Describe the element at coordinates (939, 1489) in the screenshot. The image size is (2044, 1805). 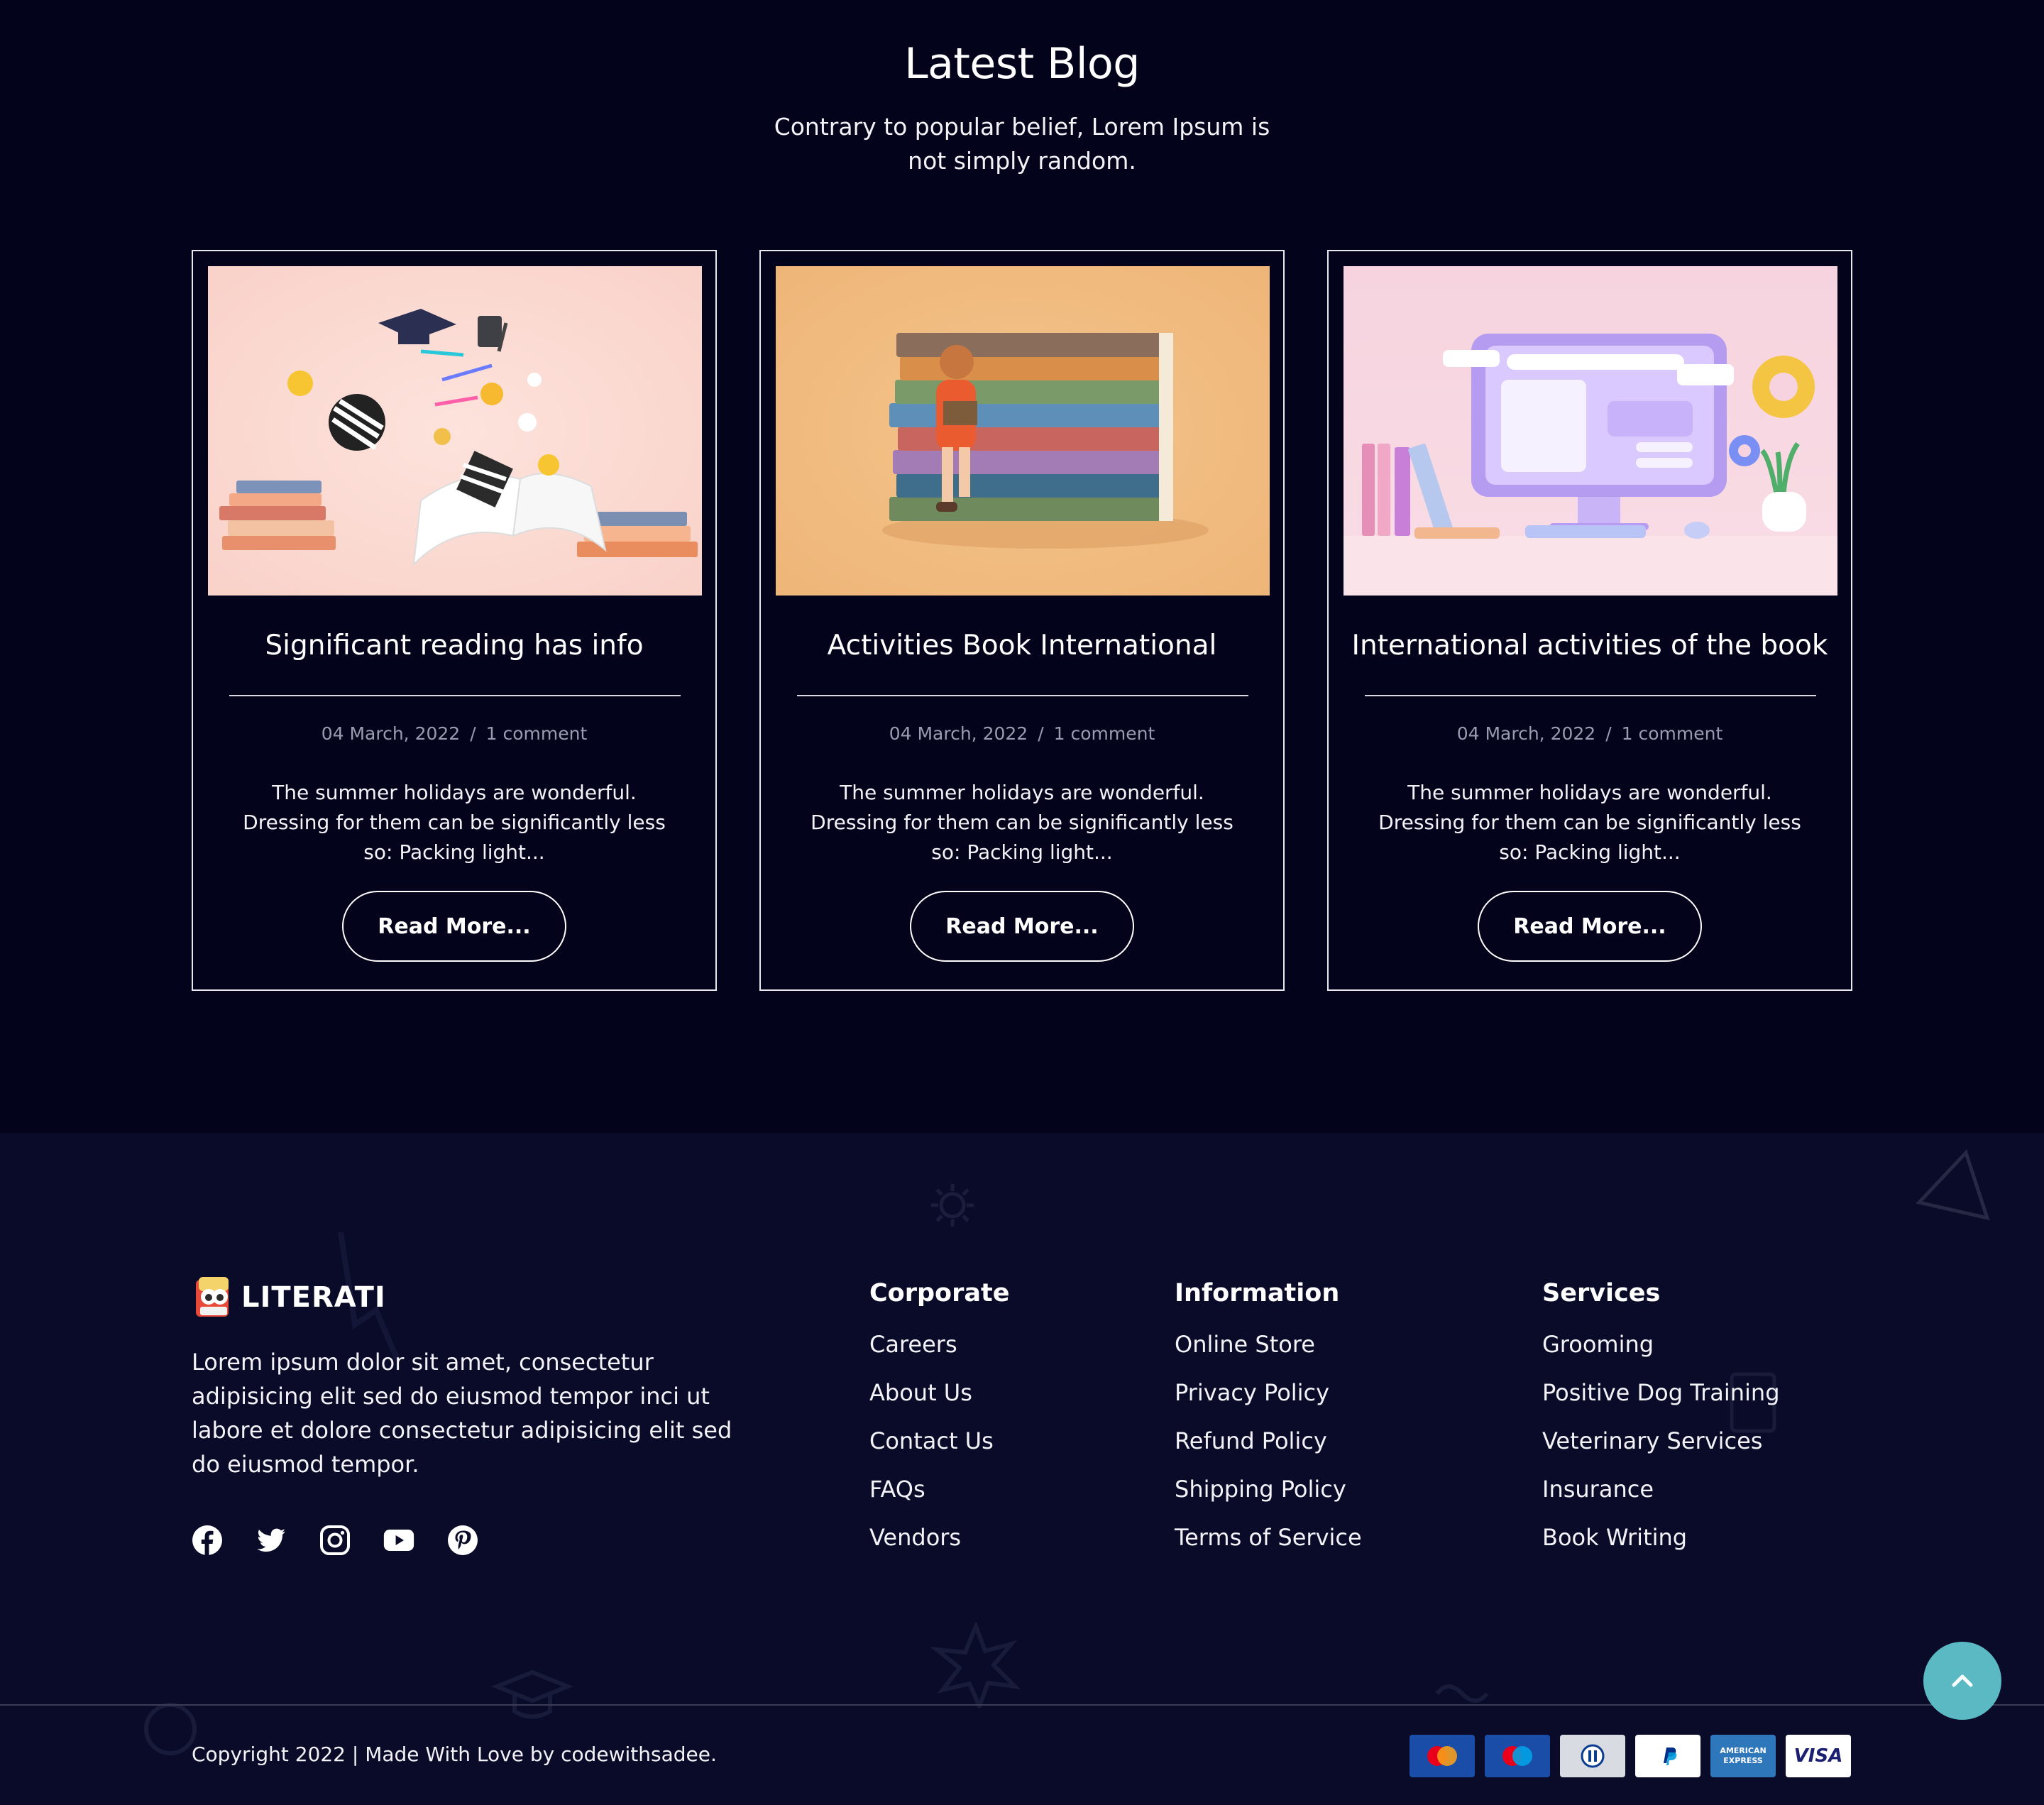
I see `footer-link-faqs: FAQs` at that location.